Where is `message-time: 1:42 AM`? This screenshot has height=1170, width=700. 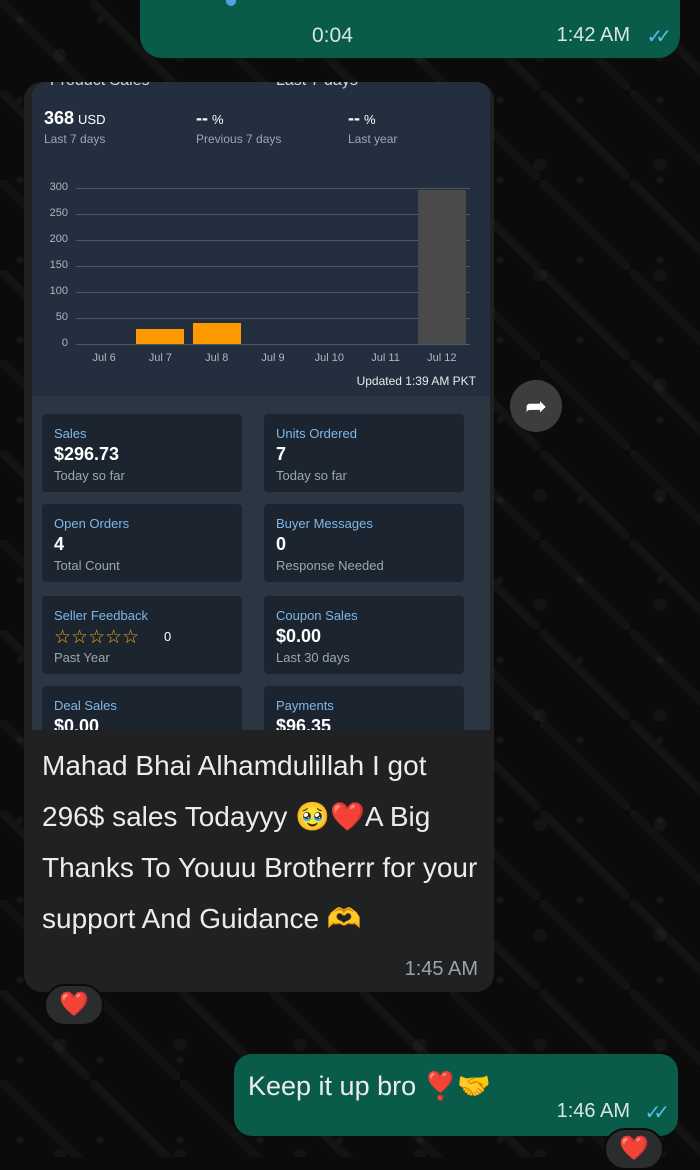
message-time: 1:42 AM is located at coordinates (593, 35).